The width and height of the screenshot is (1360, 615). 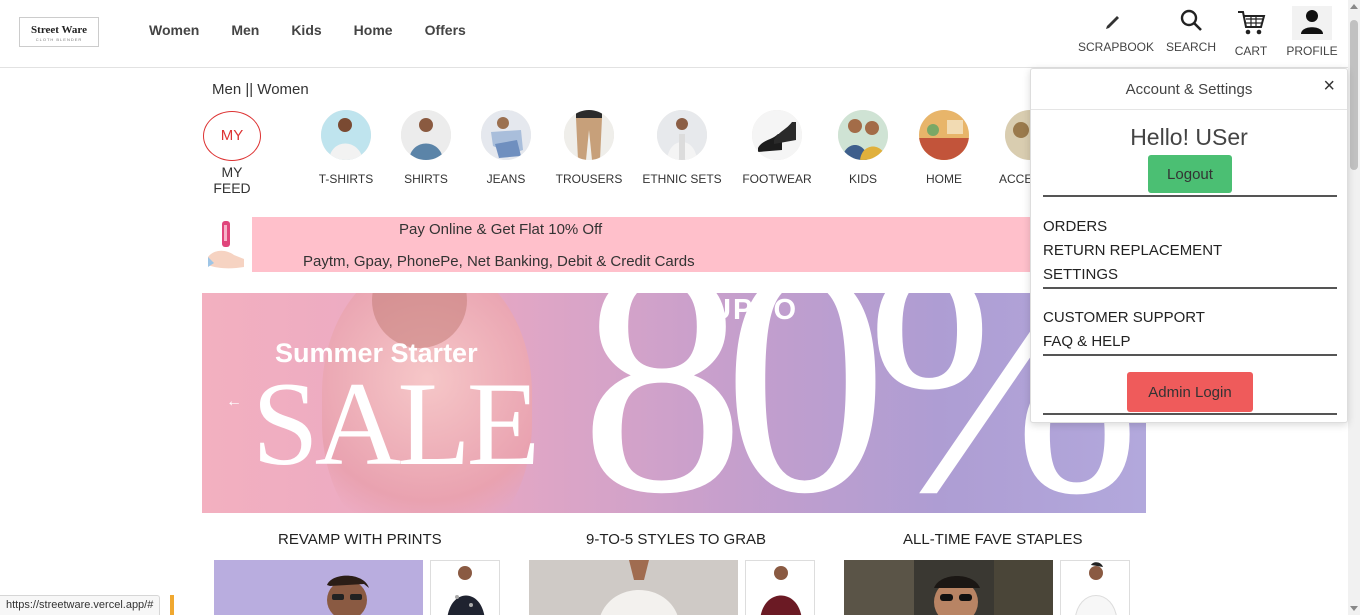 I want to click on category-ethnic-sets: ETHNIC SETS, so click(x=682, y=148).